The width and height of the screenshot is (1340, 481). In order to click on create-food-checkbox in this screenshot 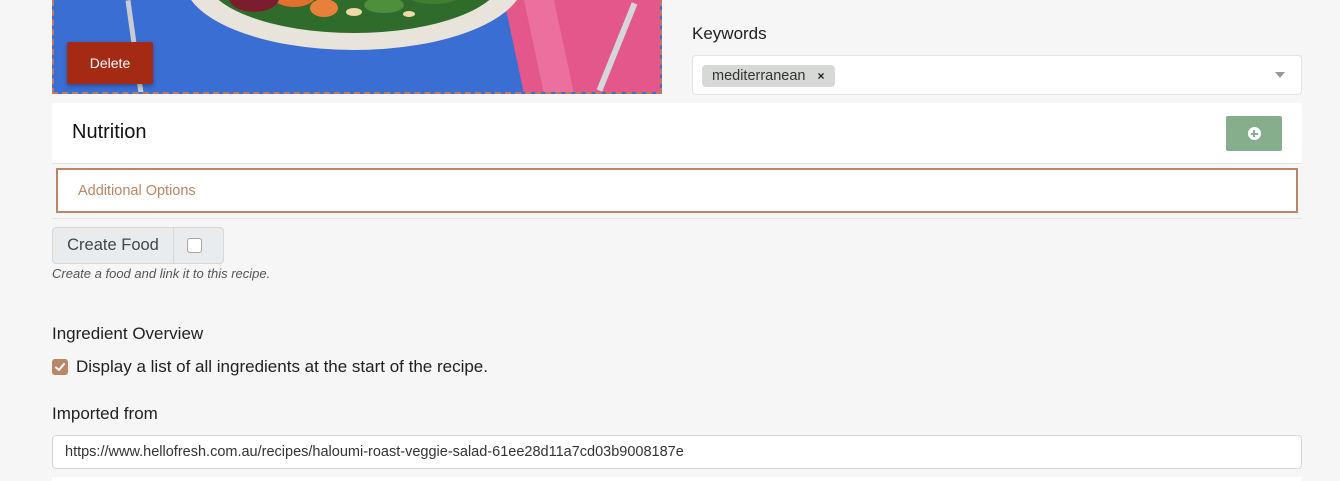, I will do `click(194, 245)`.